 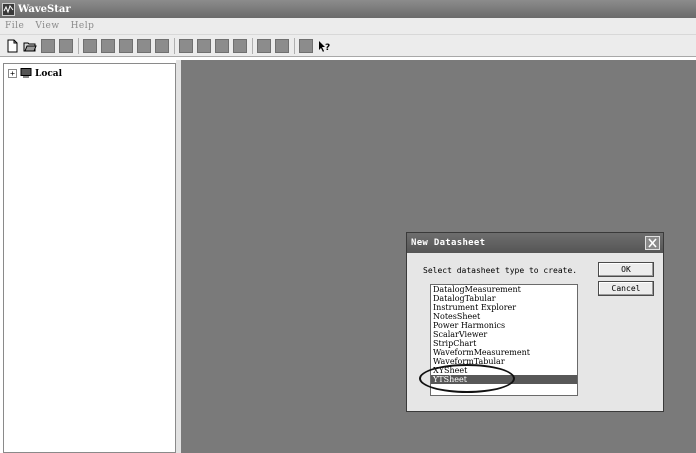 What do you see at coordinates (504, 298) in the screenshot?
I see `list-item: DatalogTabular` at bounding box center [504, 298].